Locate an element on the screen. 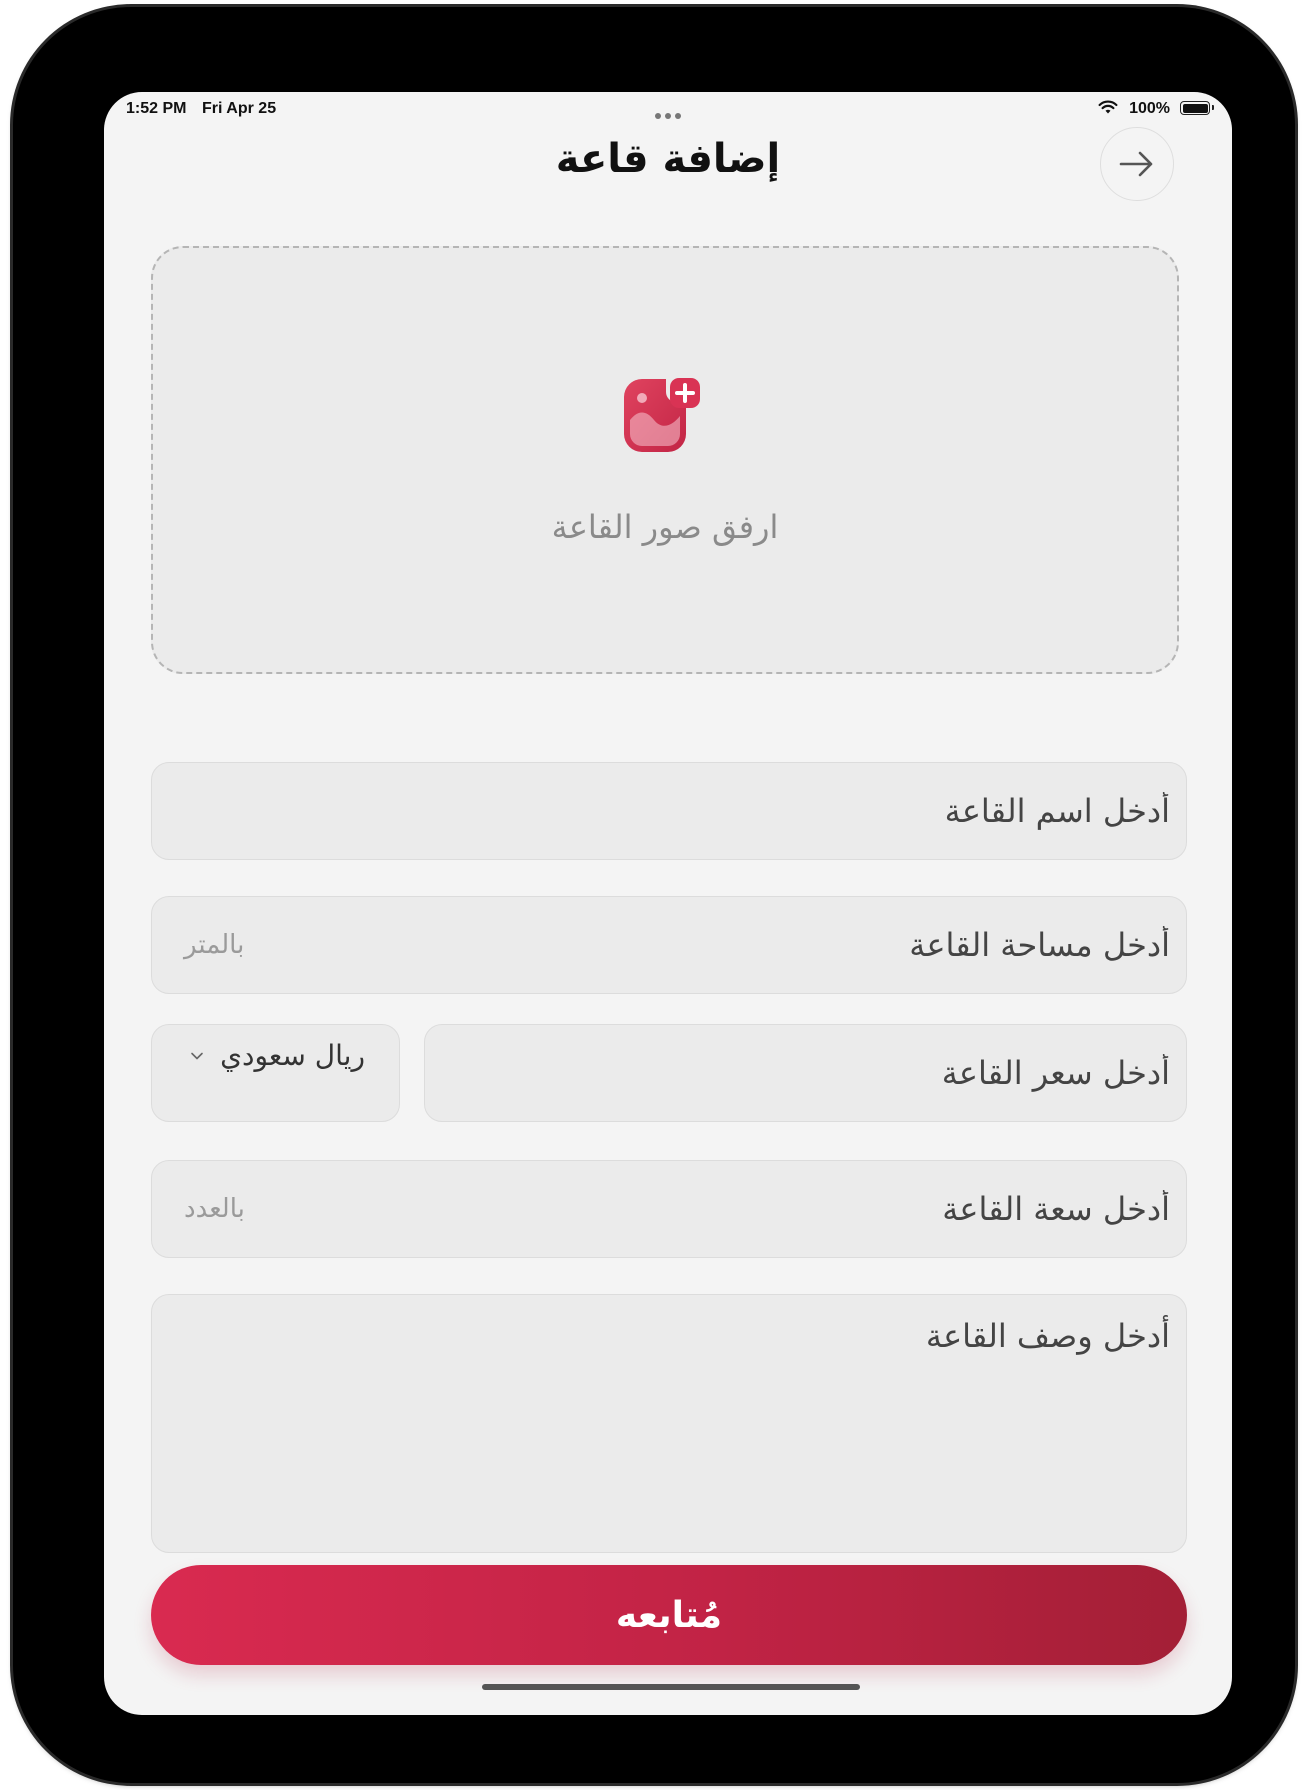 This screenshot has width=1306, height=1790. currency-value: ريال سعودي is located at coordinates (292, 1055).